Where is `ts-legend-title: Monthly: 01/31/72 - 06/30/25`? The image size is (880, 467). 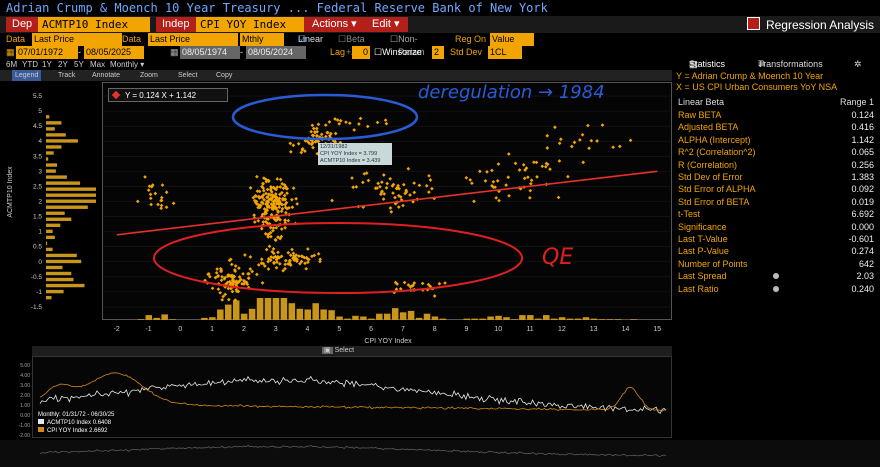 ts-legend-title: Monthly: 01/31/72 - 06/30/25 is located at coordinates (76, 415).